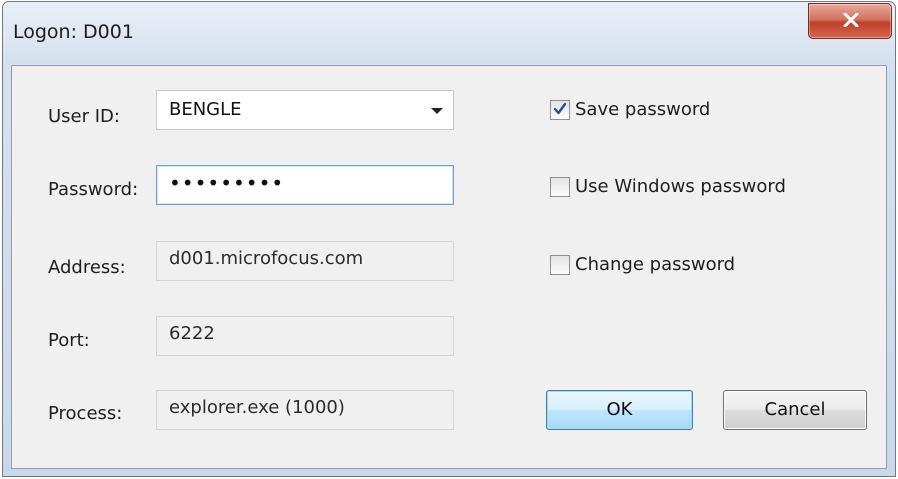 This screenshot has width=898, height=479. I want to click on cancel-button: Cancel, so click(795, 410).